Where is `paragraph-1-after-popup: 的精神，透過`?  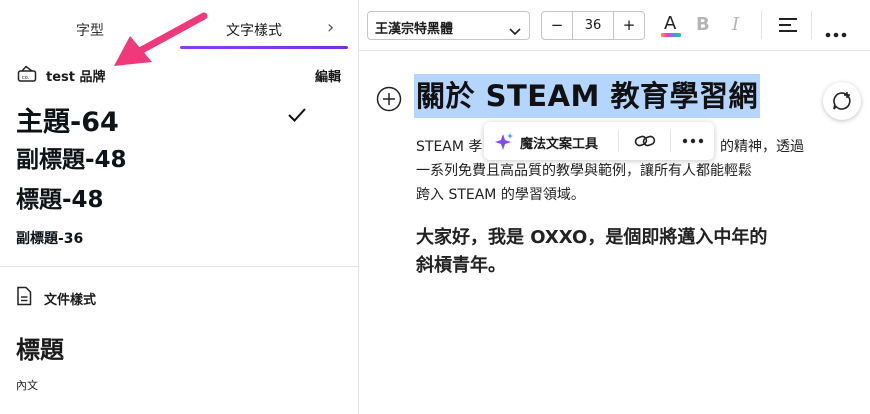 paragraph-1-after-popup: 的精神，透過 is located at coordinates (762, 147).